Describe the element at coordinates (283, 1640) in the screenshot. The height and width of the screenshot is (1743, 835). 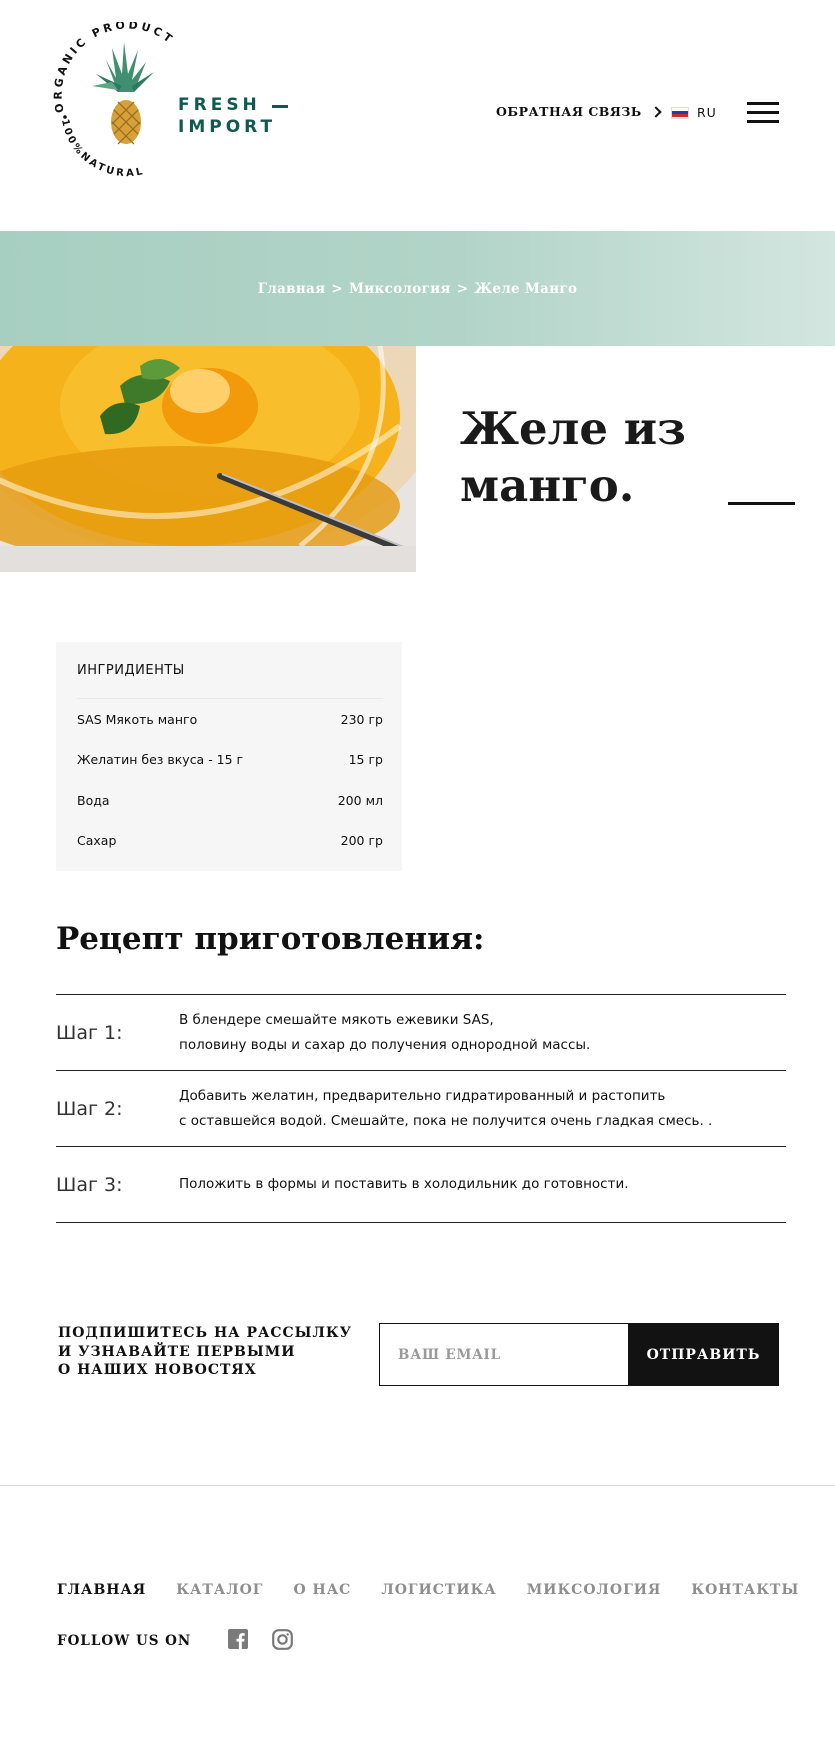
I see `instagram-icon` at that location.